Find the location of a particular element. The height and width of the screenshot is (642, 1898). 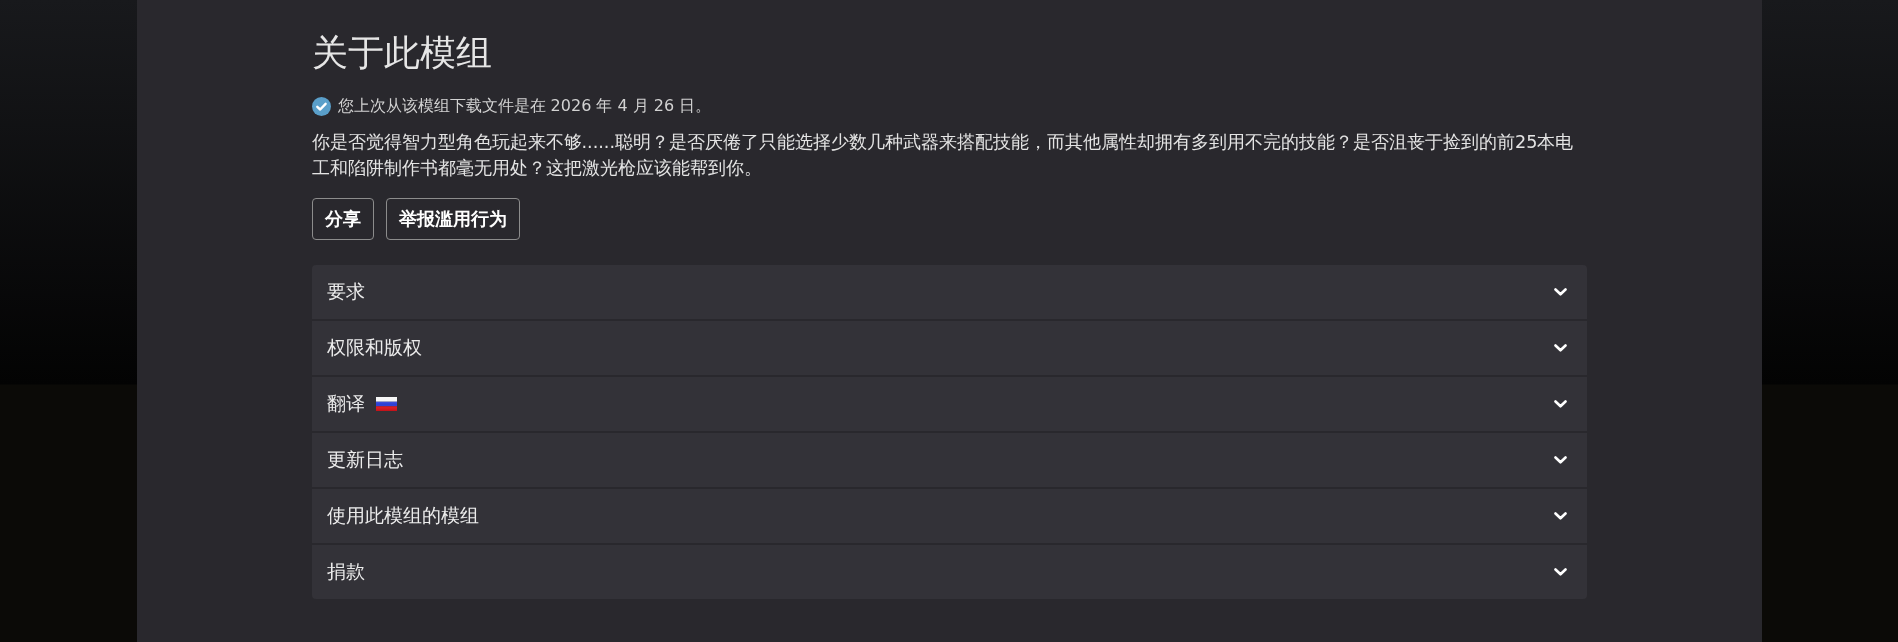

accordion-header: 使用此模组的模组 is located at coordinates (949, 516).